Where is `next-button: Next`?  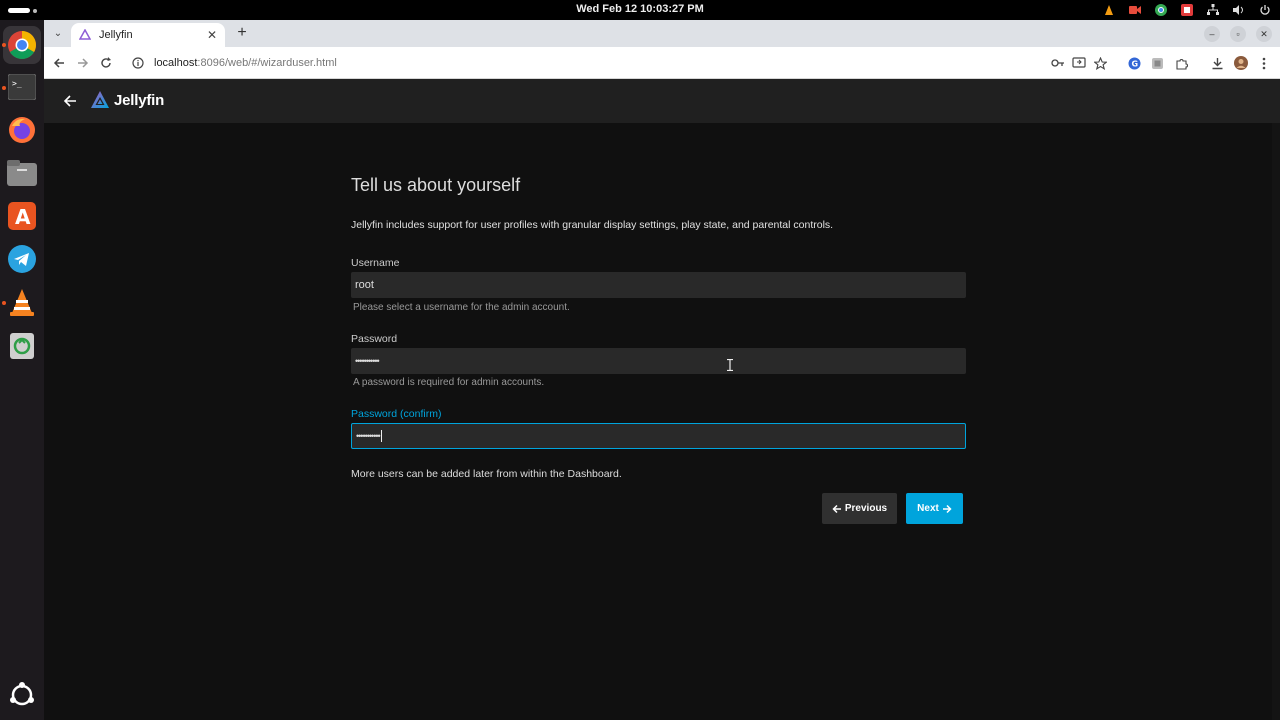
next-button: Next is located at coordinates (934, 508).